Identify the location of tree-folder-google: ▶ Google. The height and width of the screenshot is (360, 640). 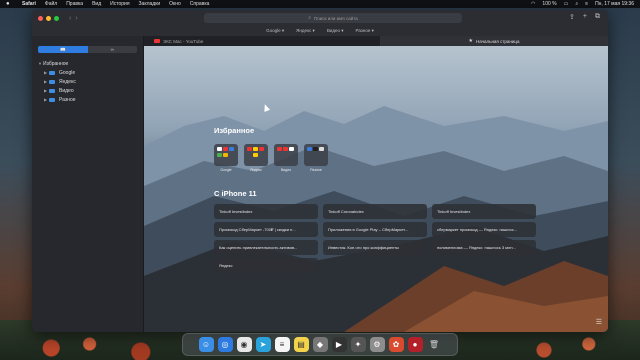
(90, 72).